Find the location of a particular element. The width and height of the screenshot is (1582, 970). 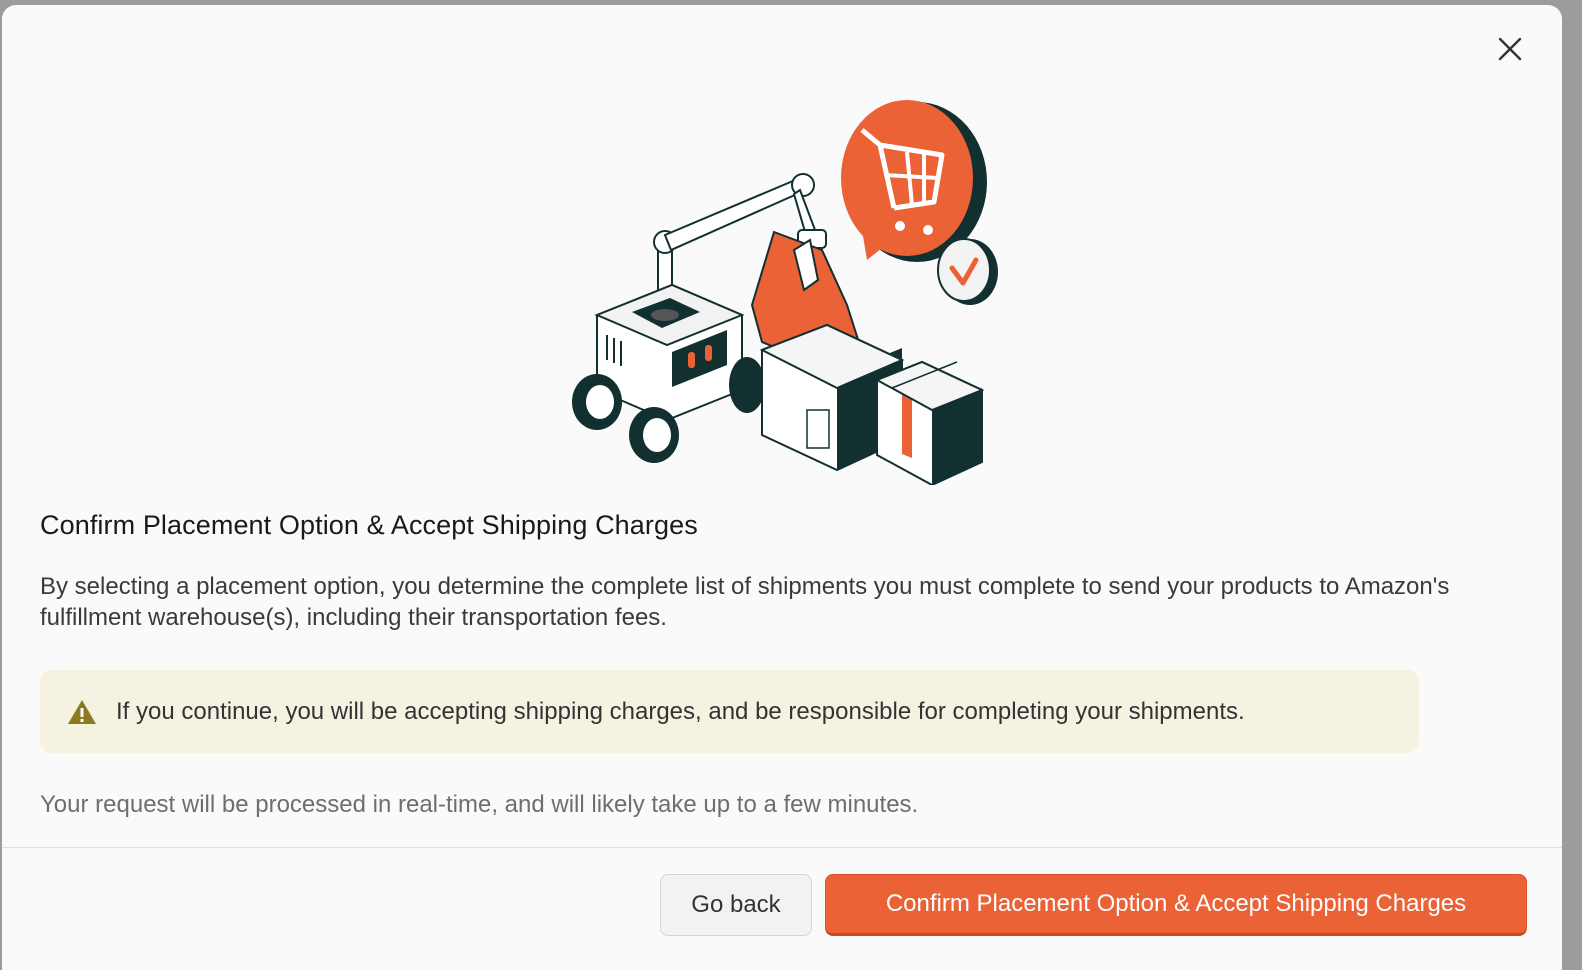

close-button is located at coordinates (1510, 49).